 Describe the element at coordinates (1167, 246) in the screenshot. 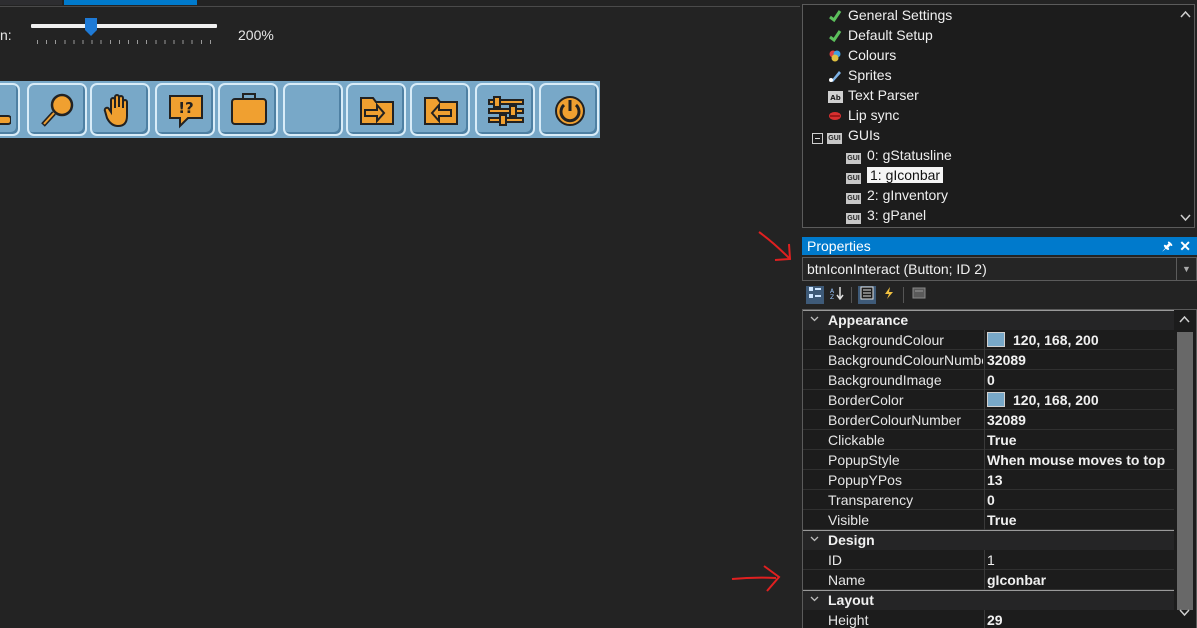

I see `pin-icon: 🖈` at that location.